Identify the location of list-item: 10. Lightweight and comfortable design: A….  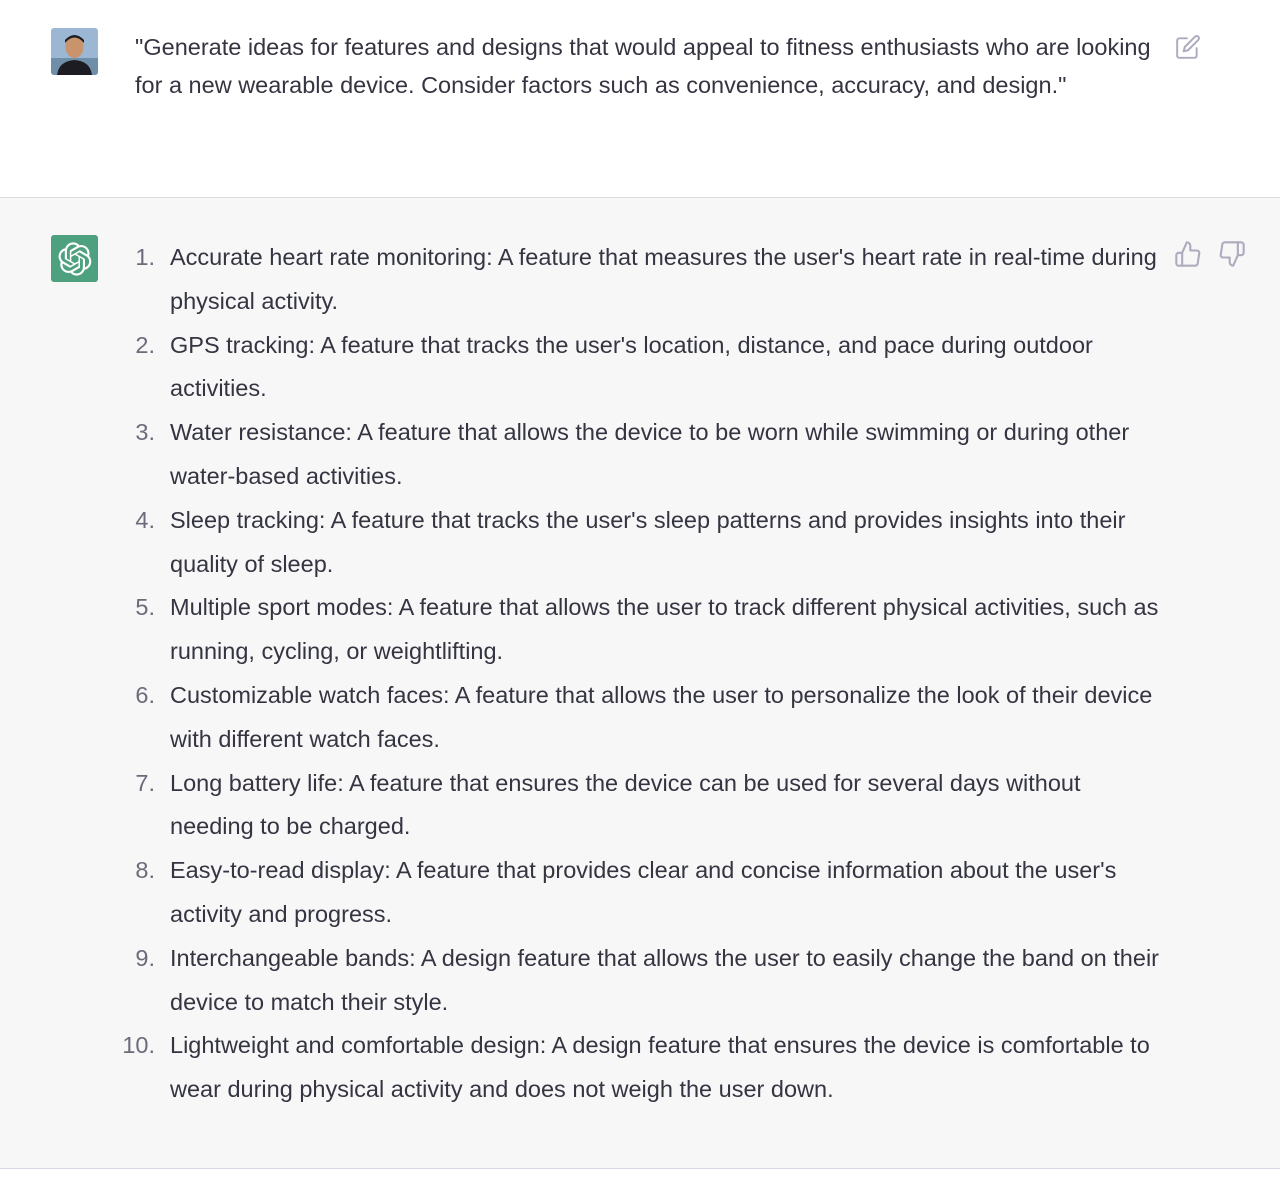
(580, 1068).